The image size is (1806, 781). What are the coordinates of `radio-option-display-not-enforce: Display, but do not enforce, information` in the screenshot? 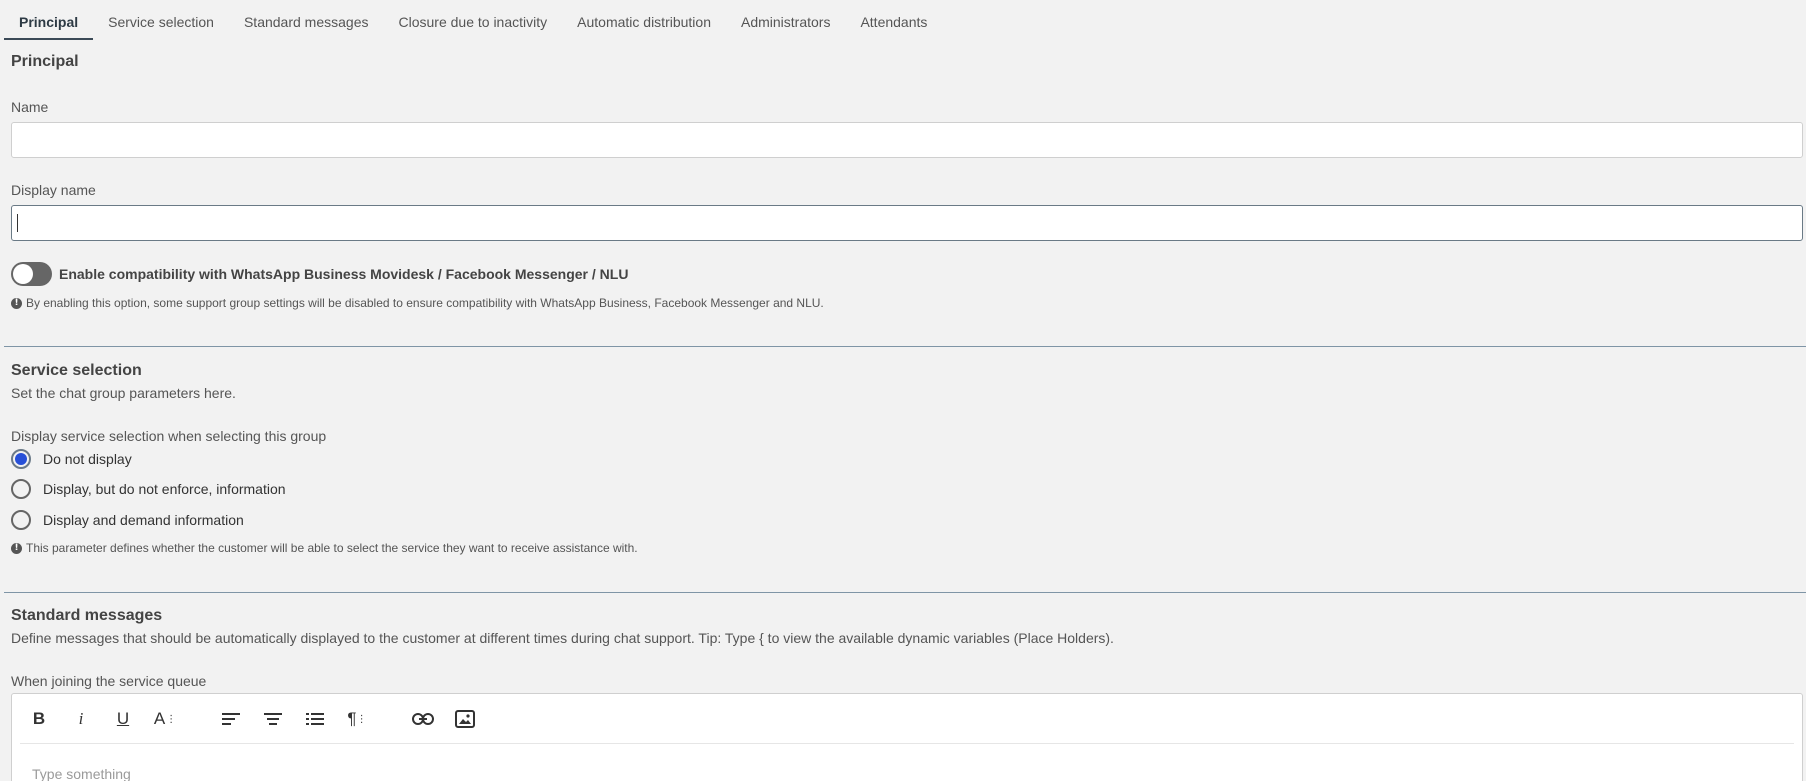 It's located at (148, 489).